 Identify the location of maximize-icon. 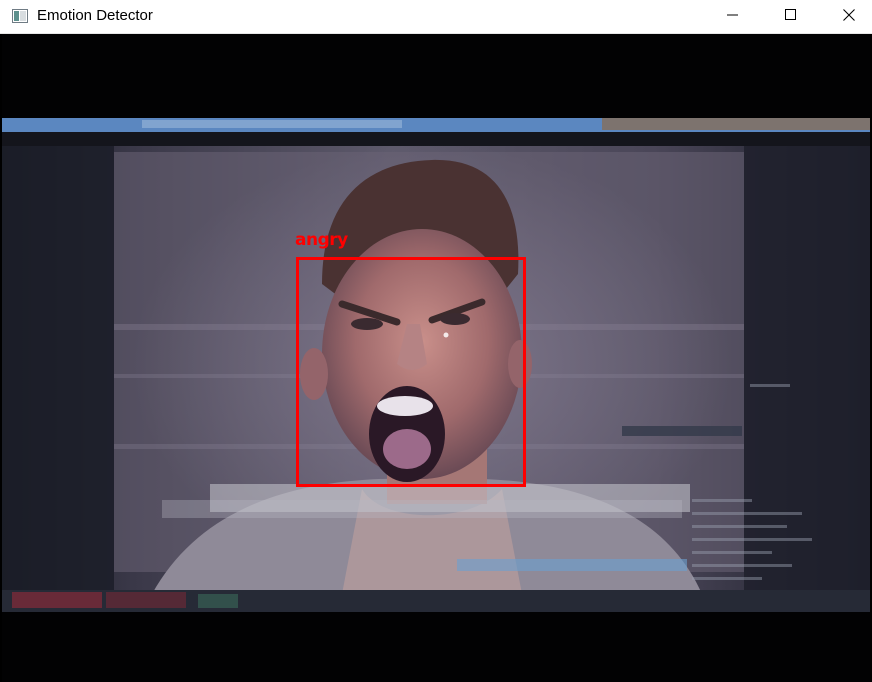
(791, 17).